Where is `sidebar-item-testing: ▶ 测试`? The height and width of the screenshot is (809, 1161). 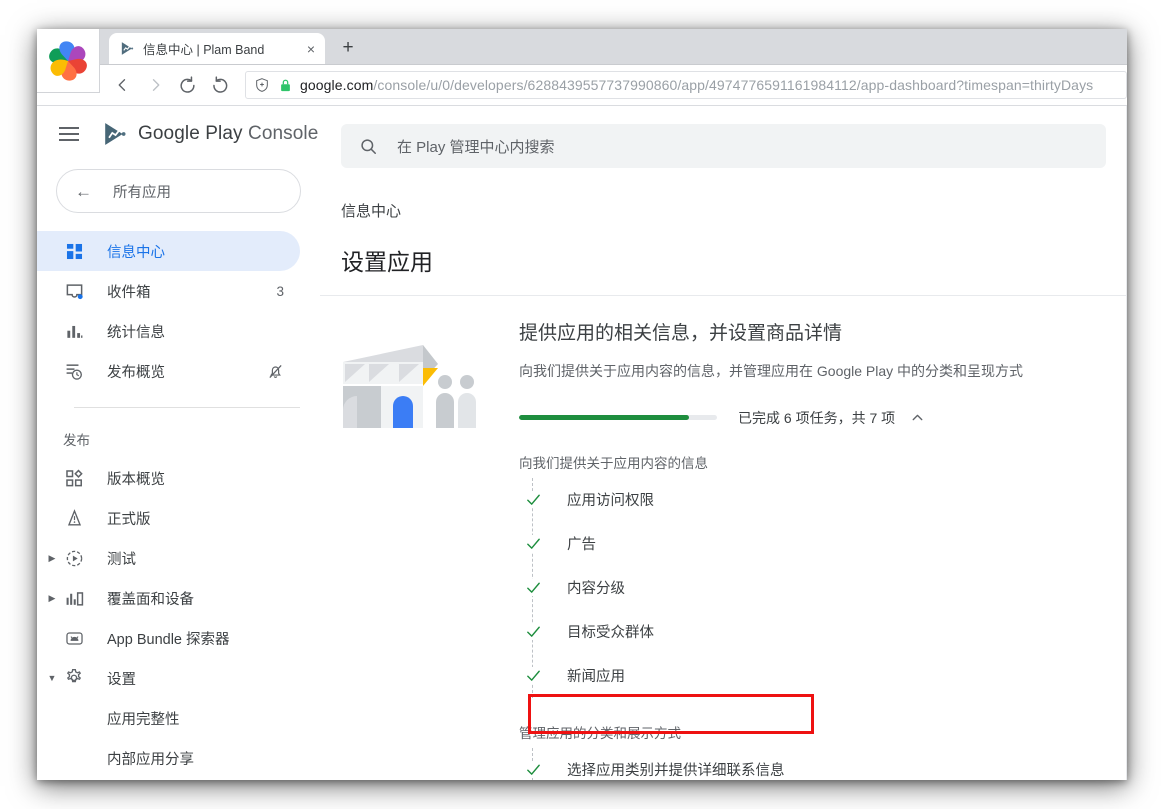 sidebar-item-testing: ▶ 测试 is located at coordinates (168, 558).